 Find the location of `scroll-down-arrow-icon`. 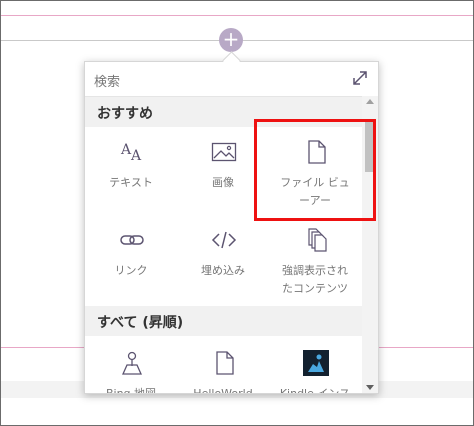

scroll-down-arrow-icon is located at coordinates (370, 387).